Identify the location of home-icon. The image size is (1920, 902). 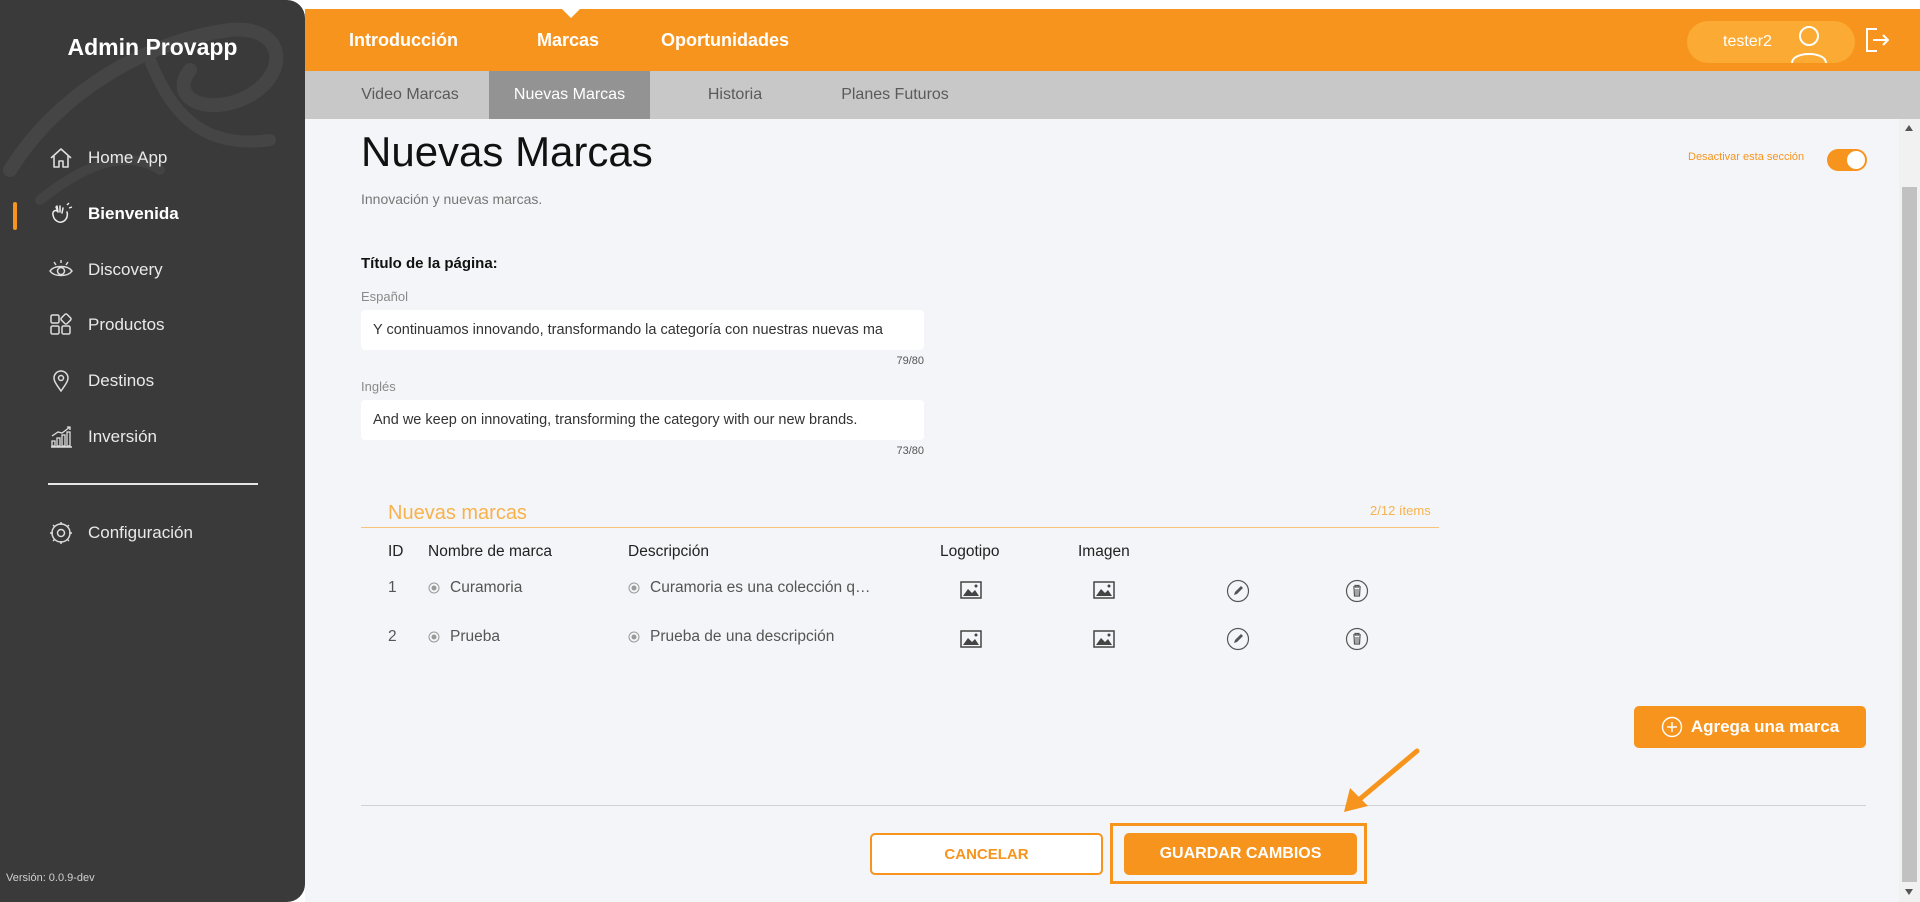
(61, 158).